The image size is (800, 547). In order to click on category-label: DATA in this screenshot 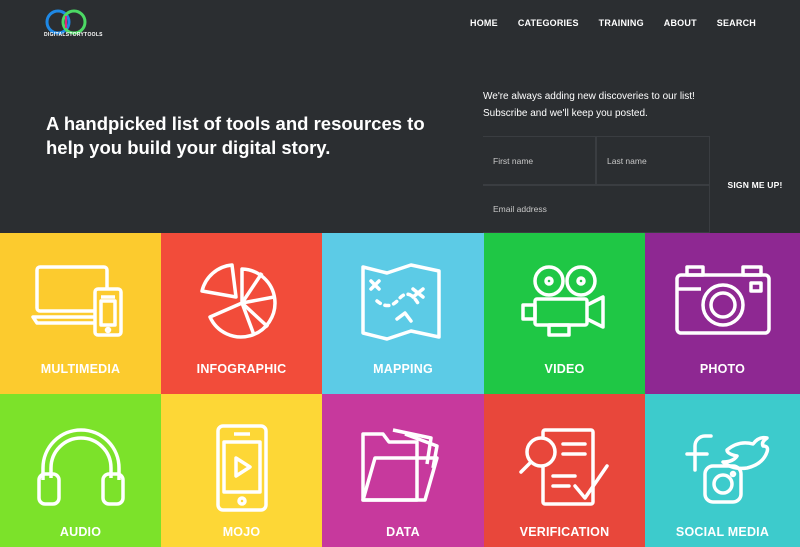, I will do `click(403, 532)`.